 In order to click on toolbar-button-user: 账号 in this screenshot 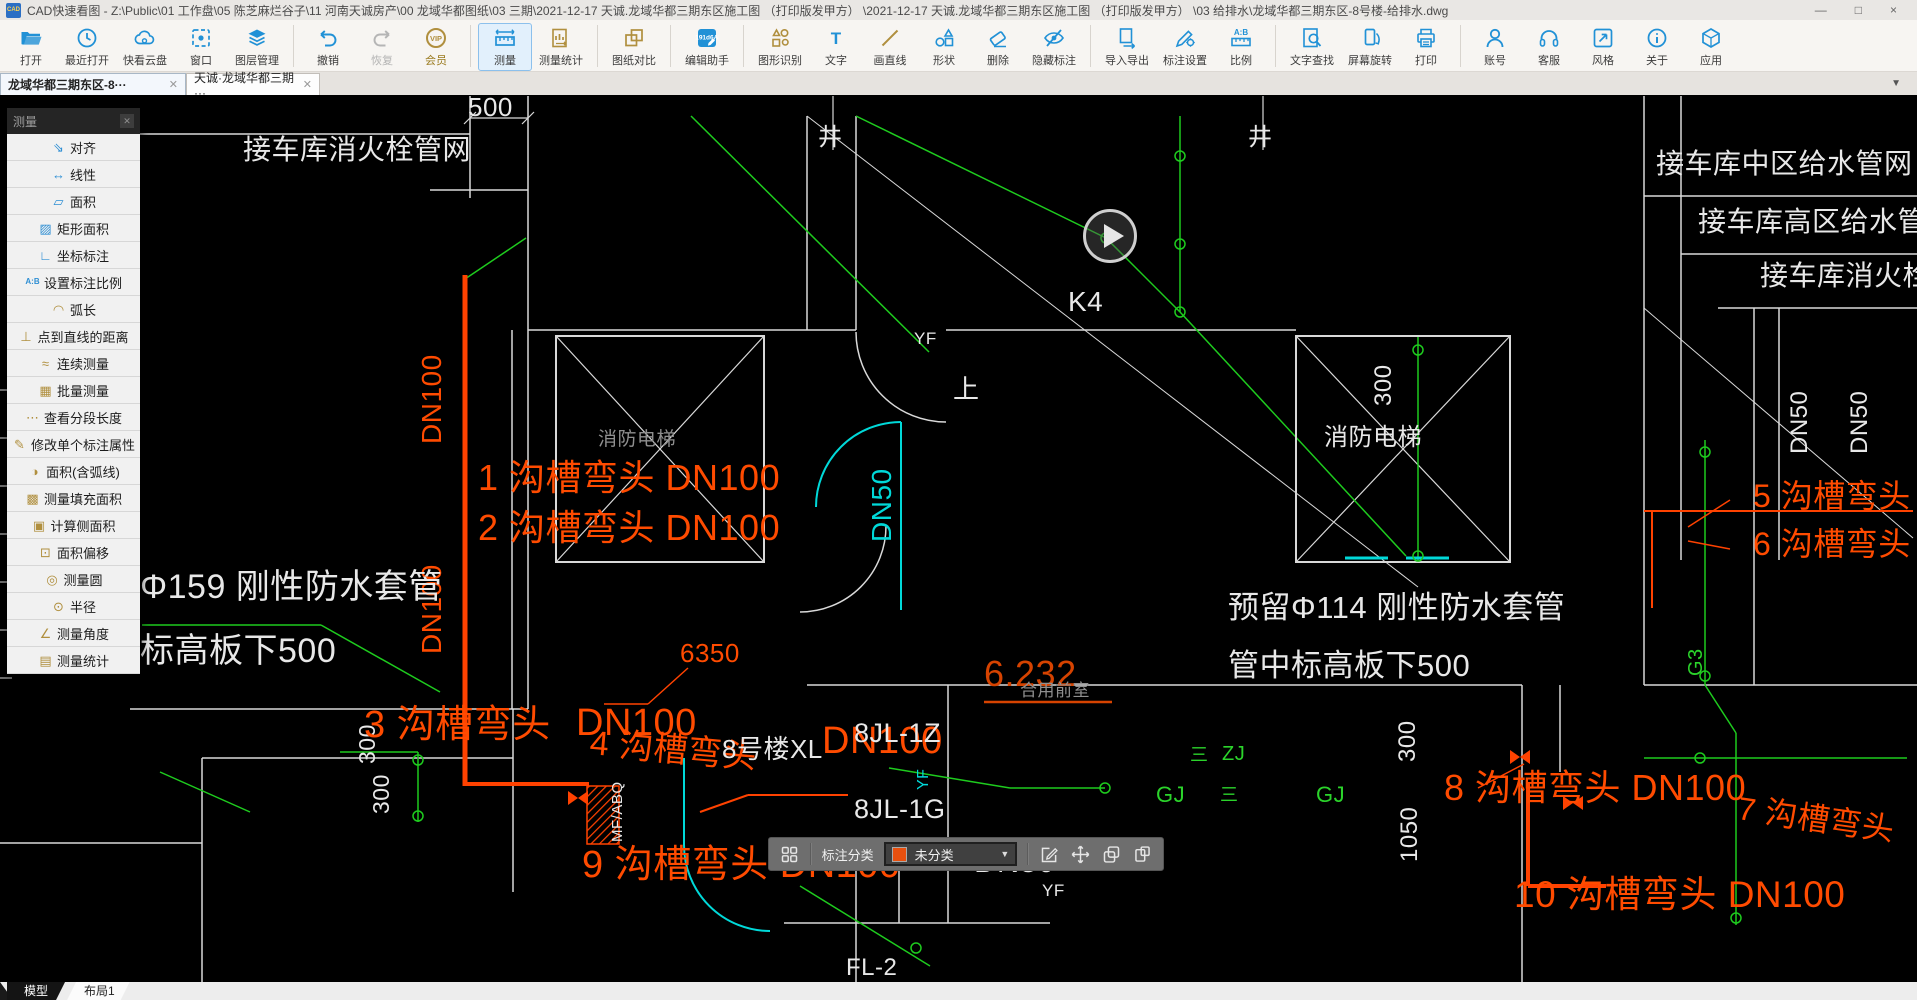, I will do `click(1495, 47)`.